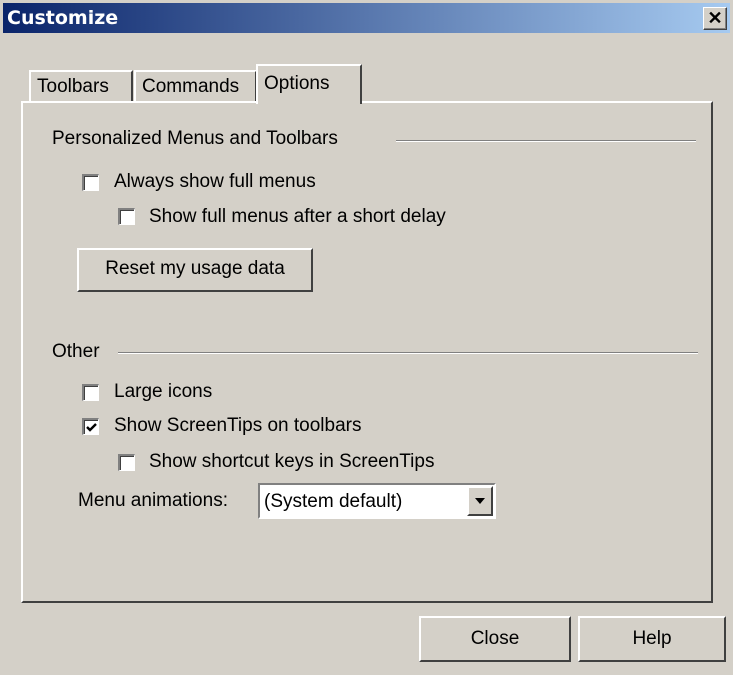 The image size is (733, 675). I want to click on reset-usage-data-button: Reset my usage data, so click(195, 270).